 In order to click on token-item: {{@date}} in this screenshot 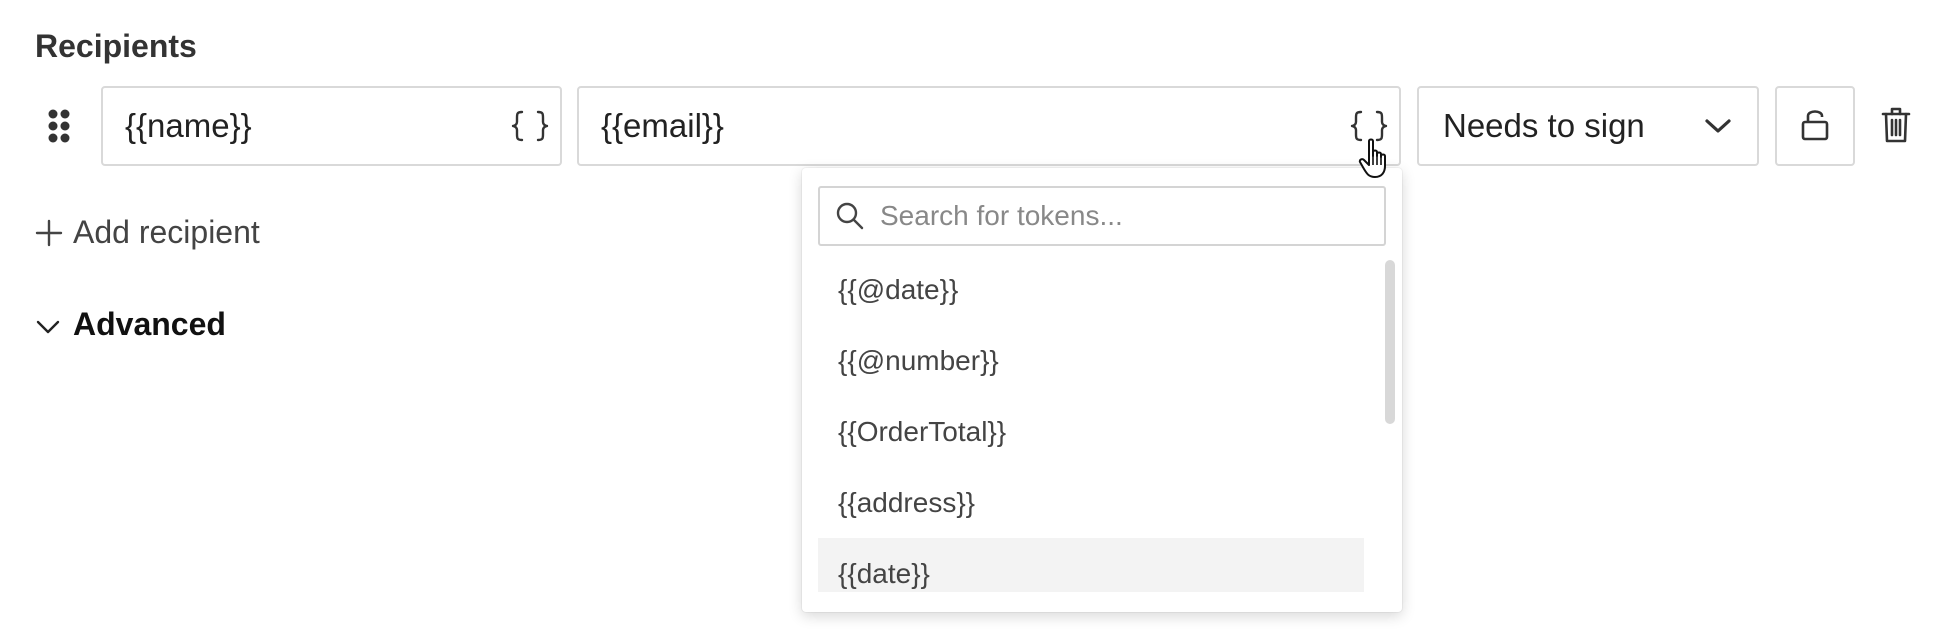, I will do `click(1091, 289)`.